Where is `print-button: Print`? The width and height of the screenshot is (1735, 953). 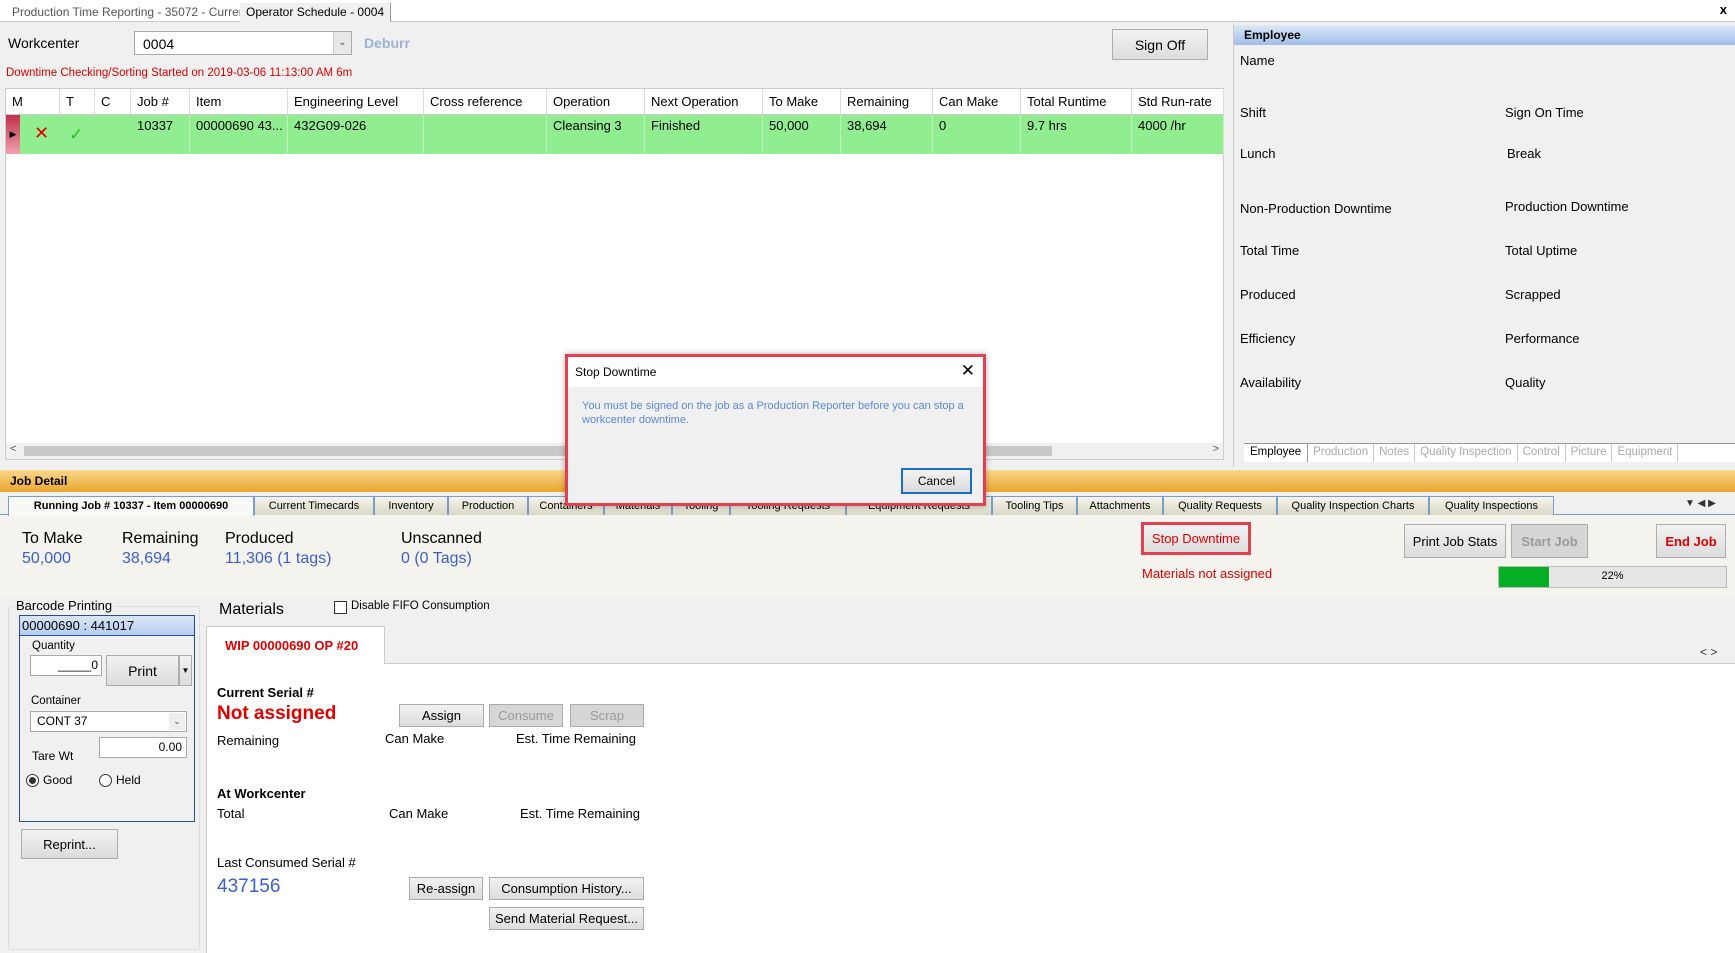 print-button: Print is located at coordinates (142, 670).